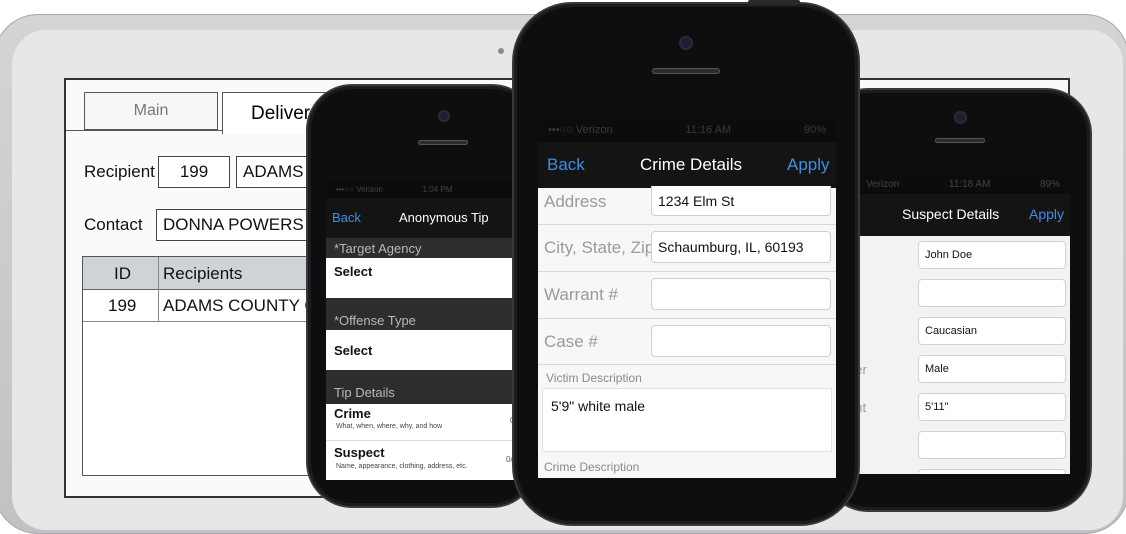  What do you see at coordinates (992, 255) in the screenshot?
I see `suspect-name-input: John Doe` at bounding box center [992, 255].